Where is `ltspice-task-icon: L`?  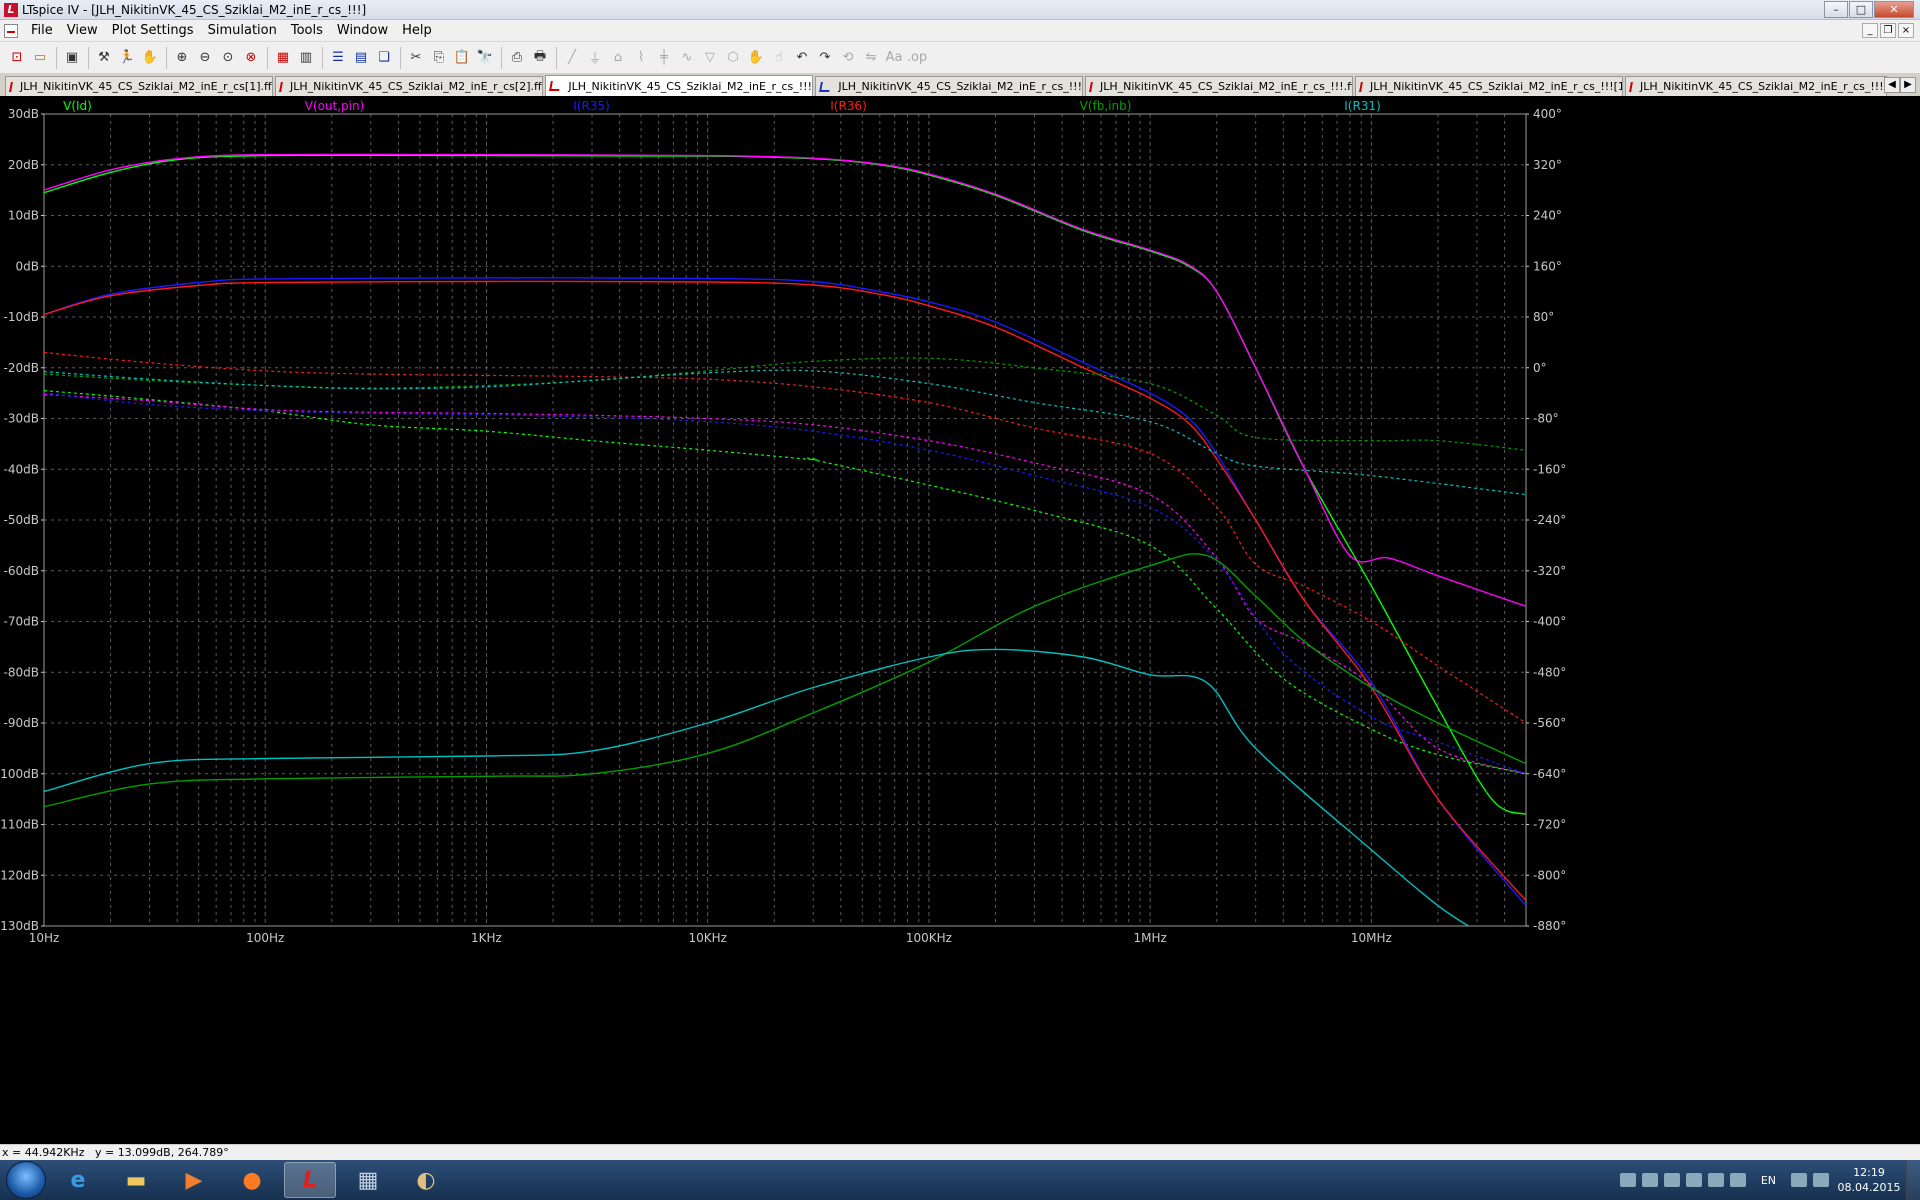
ltspice-task-icon: L is located at coordinates (310, 1180).